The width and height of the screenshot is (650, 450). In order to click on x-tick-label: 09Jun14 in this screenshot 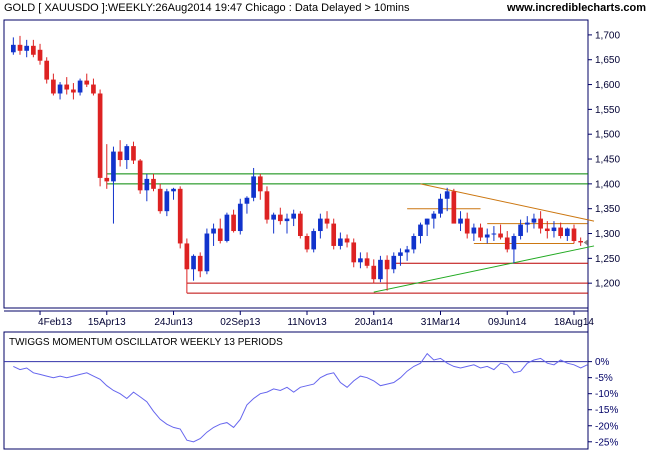, I will do `click(507, 322)`.